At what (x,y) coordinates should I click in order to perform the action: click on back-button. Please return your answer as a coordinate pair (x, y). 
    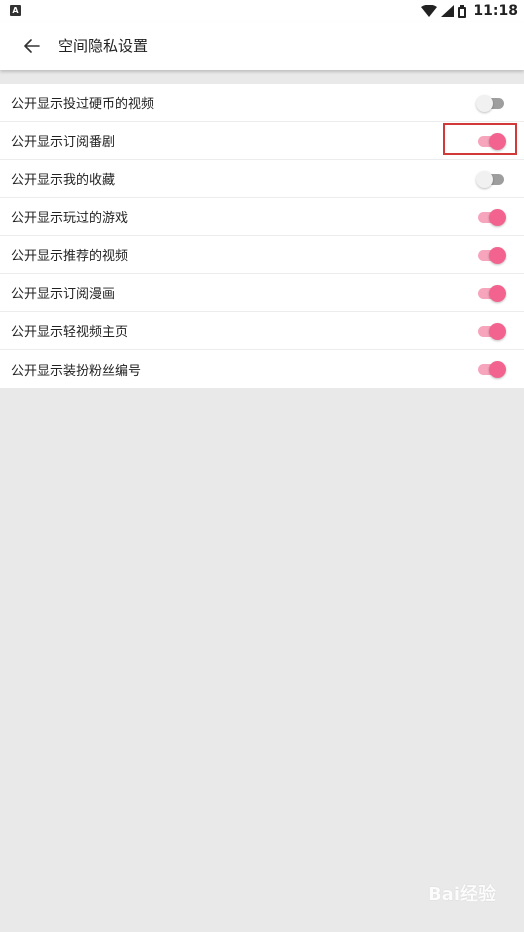
    Looking at the image, I should click on (32, 46).